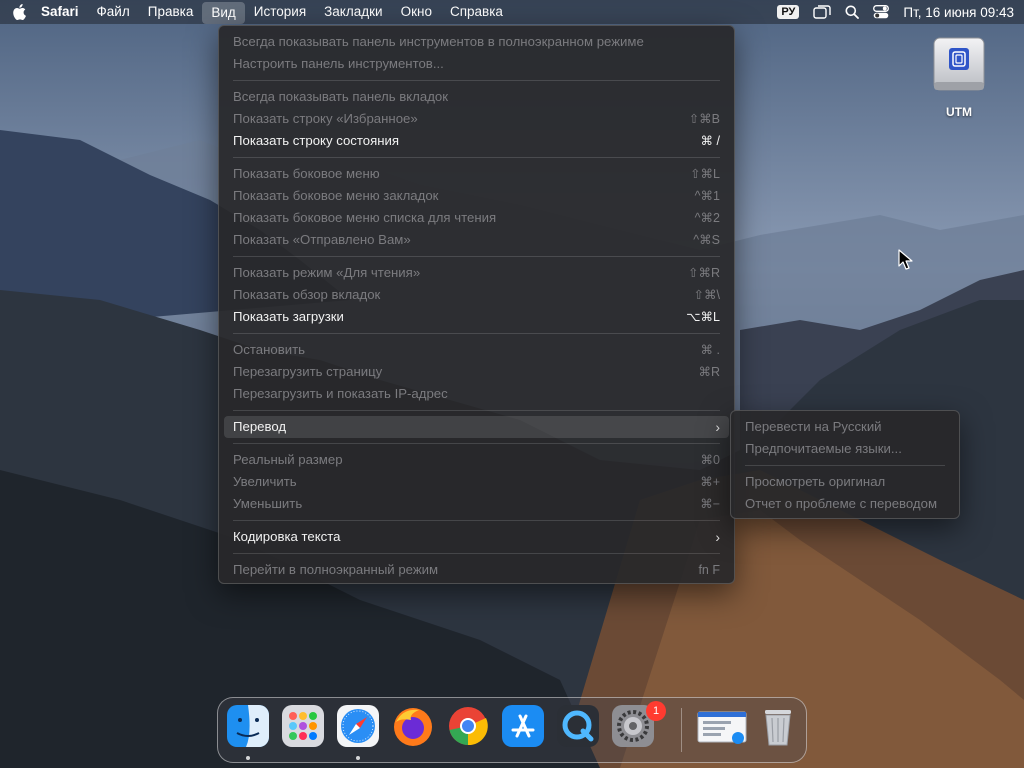 This screenshot has height=768, width=1024. What do you see at coordinates (476, 240) in the screenshot?
I see `menu-item-show-shared-with-you: Показать «Отправлено Вам» ^⌘S` at bounding box center [476, 240].